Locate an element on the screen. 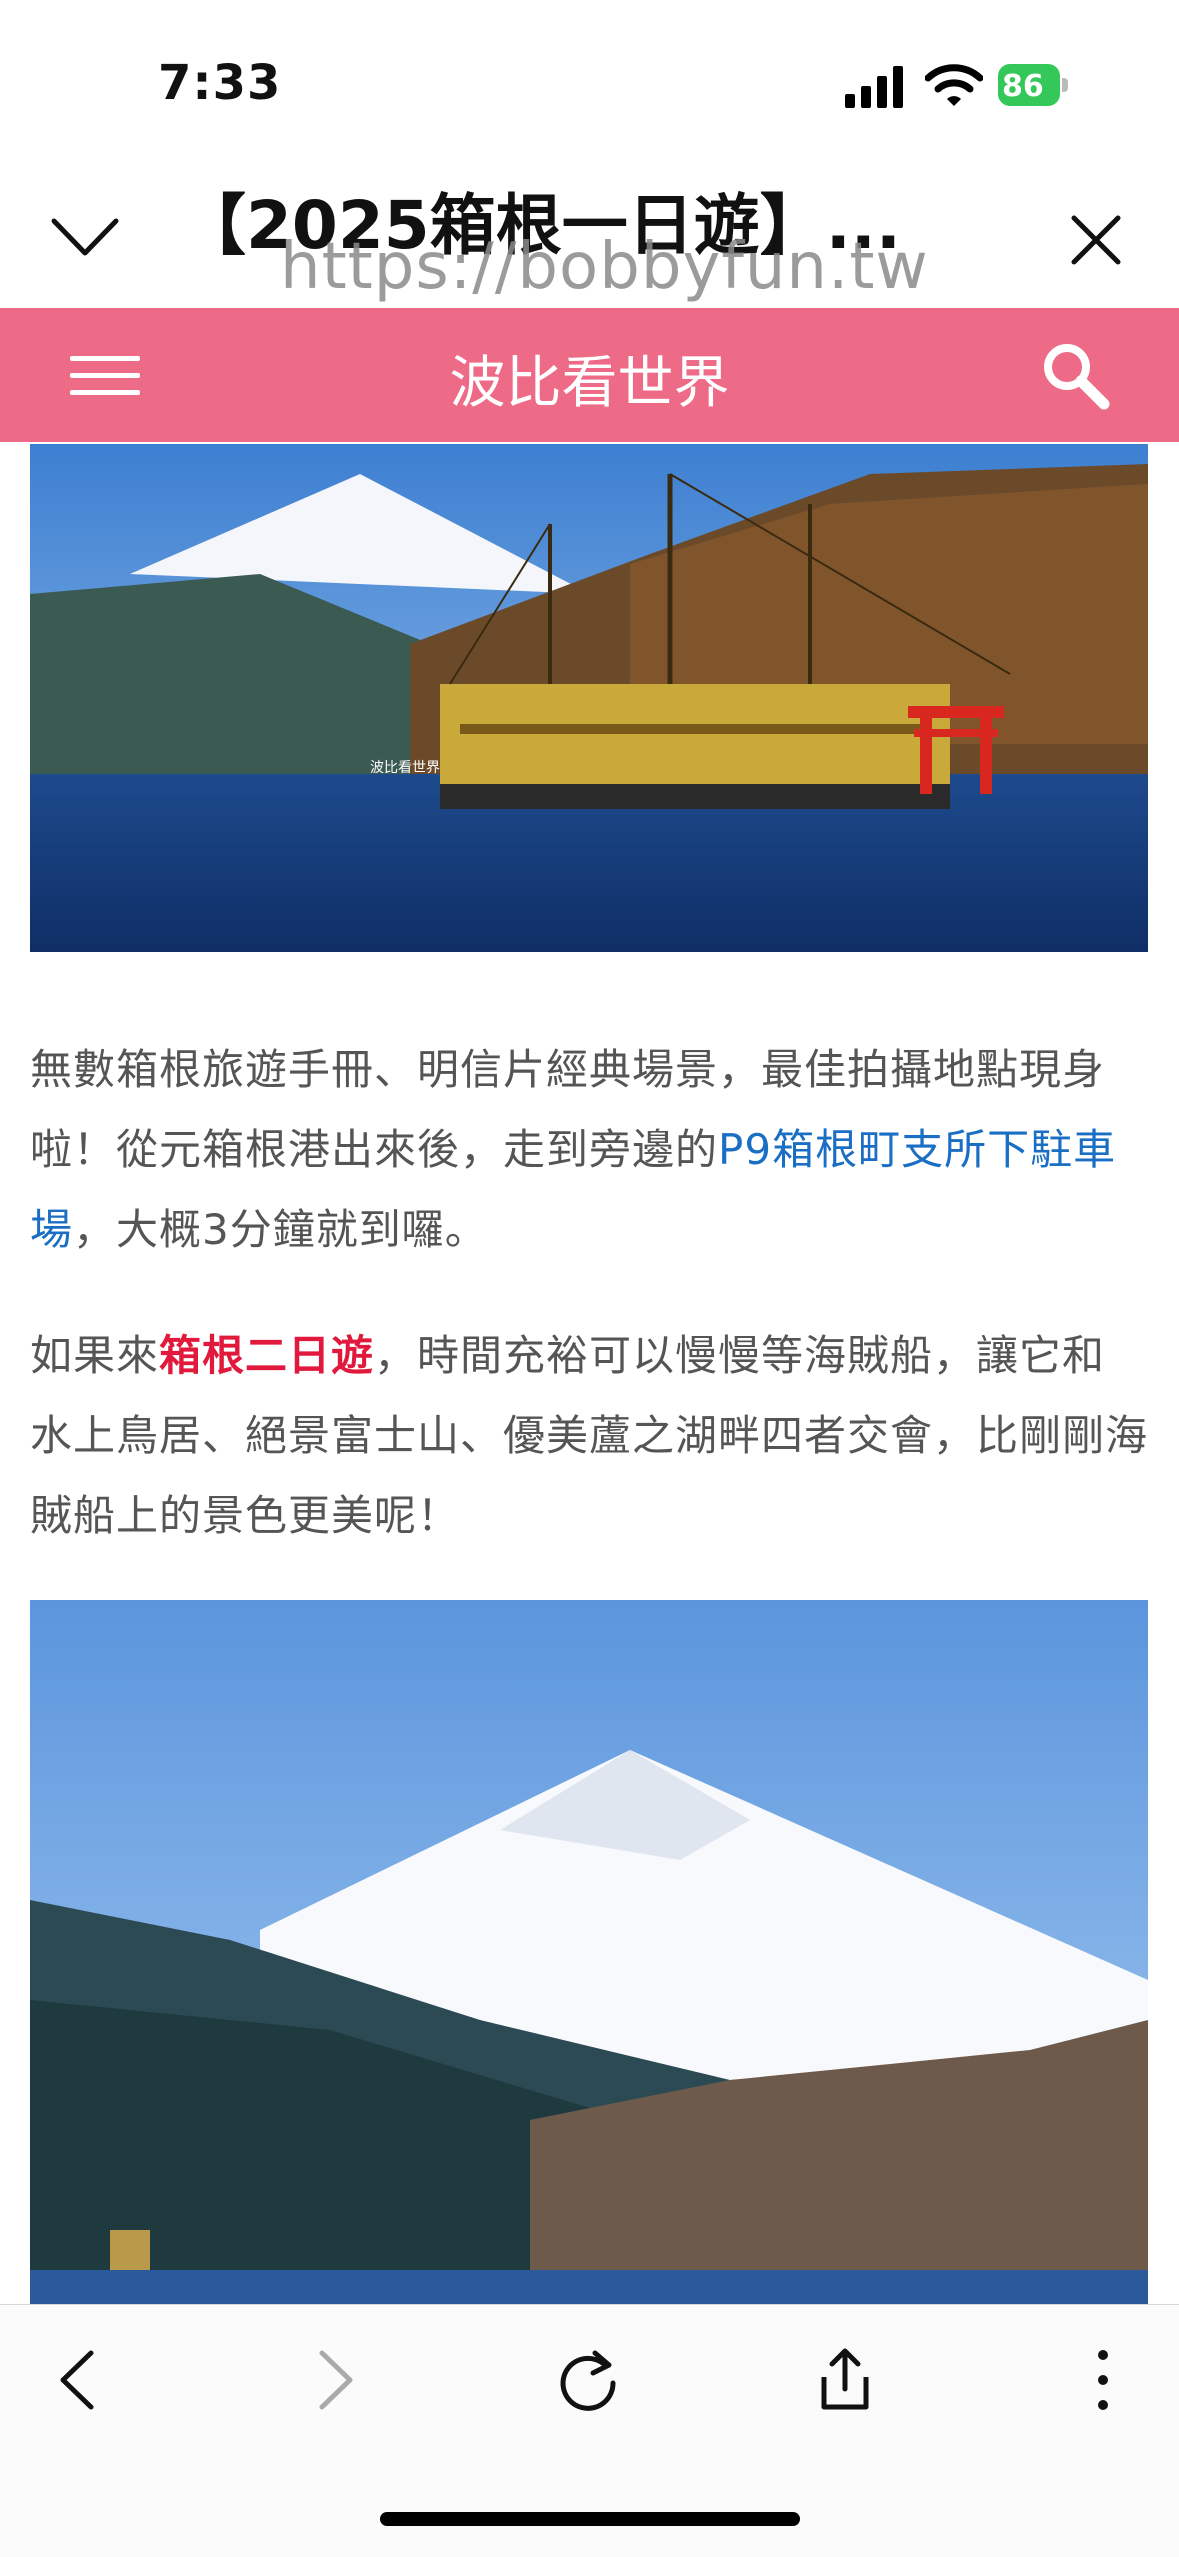 The image size is (1179, 2557). status-bar: 7:33 86 is located at coordinates (589, 75).